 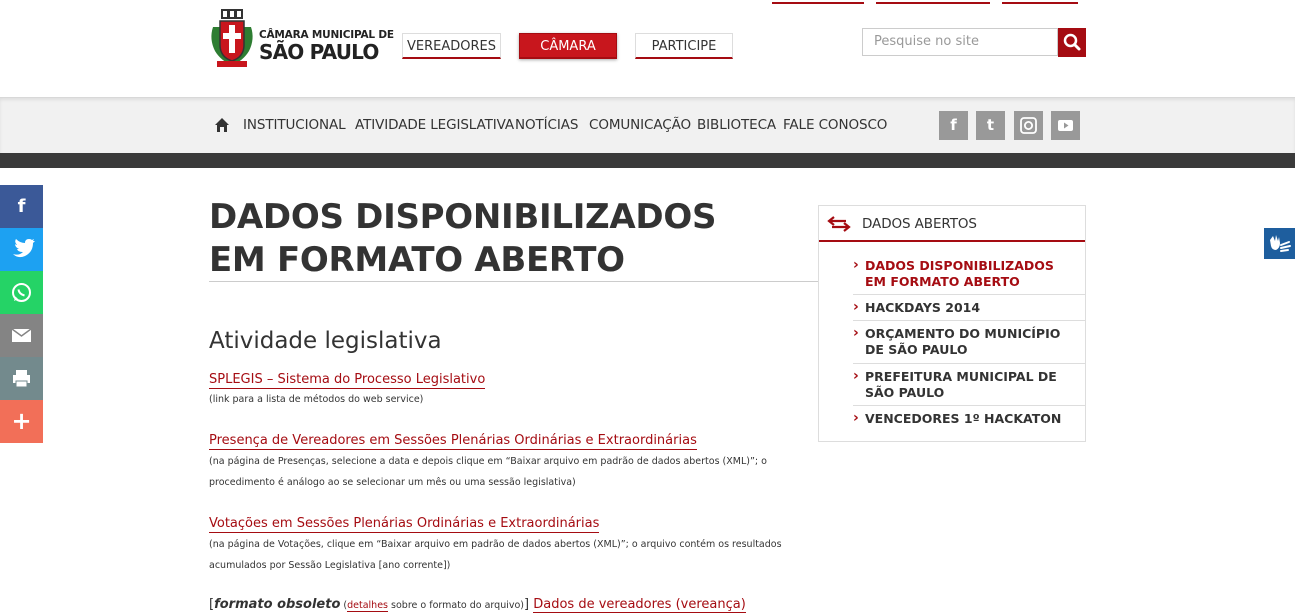 I want to click on sidebar-item-hackdays: HACKDAYS 2014, so click(x=959, y=307).